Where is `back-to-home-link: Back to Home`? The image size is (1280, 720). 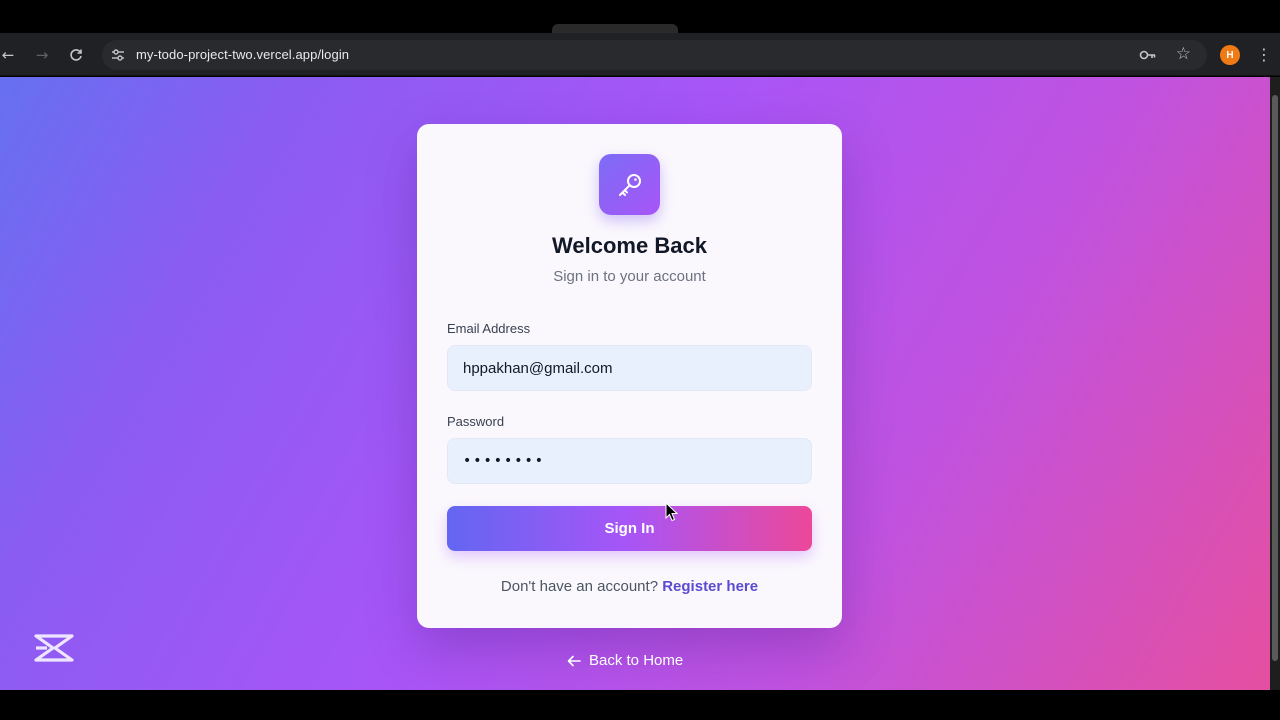
back-to-home-link: Back to Home is located at coordinates (625, 660).